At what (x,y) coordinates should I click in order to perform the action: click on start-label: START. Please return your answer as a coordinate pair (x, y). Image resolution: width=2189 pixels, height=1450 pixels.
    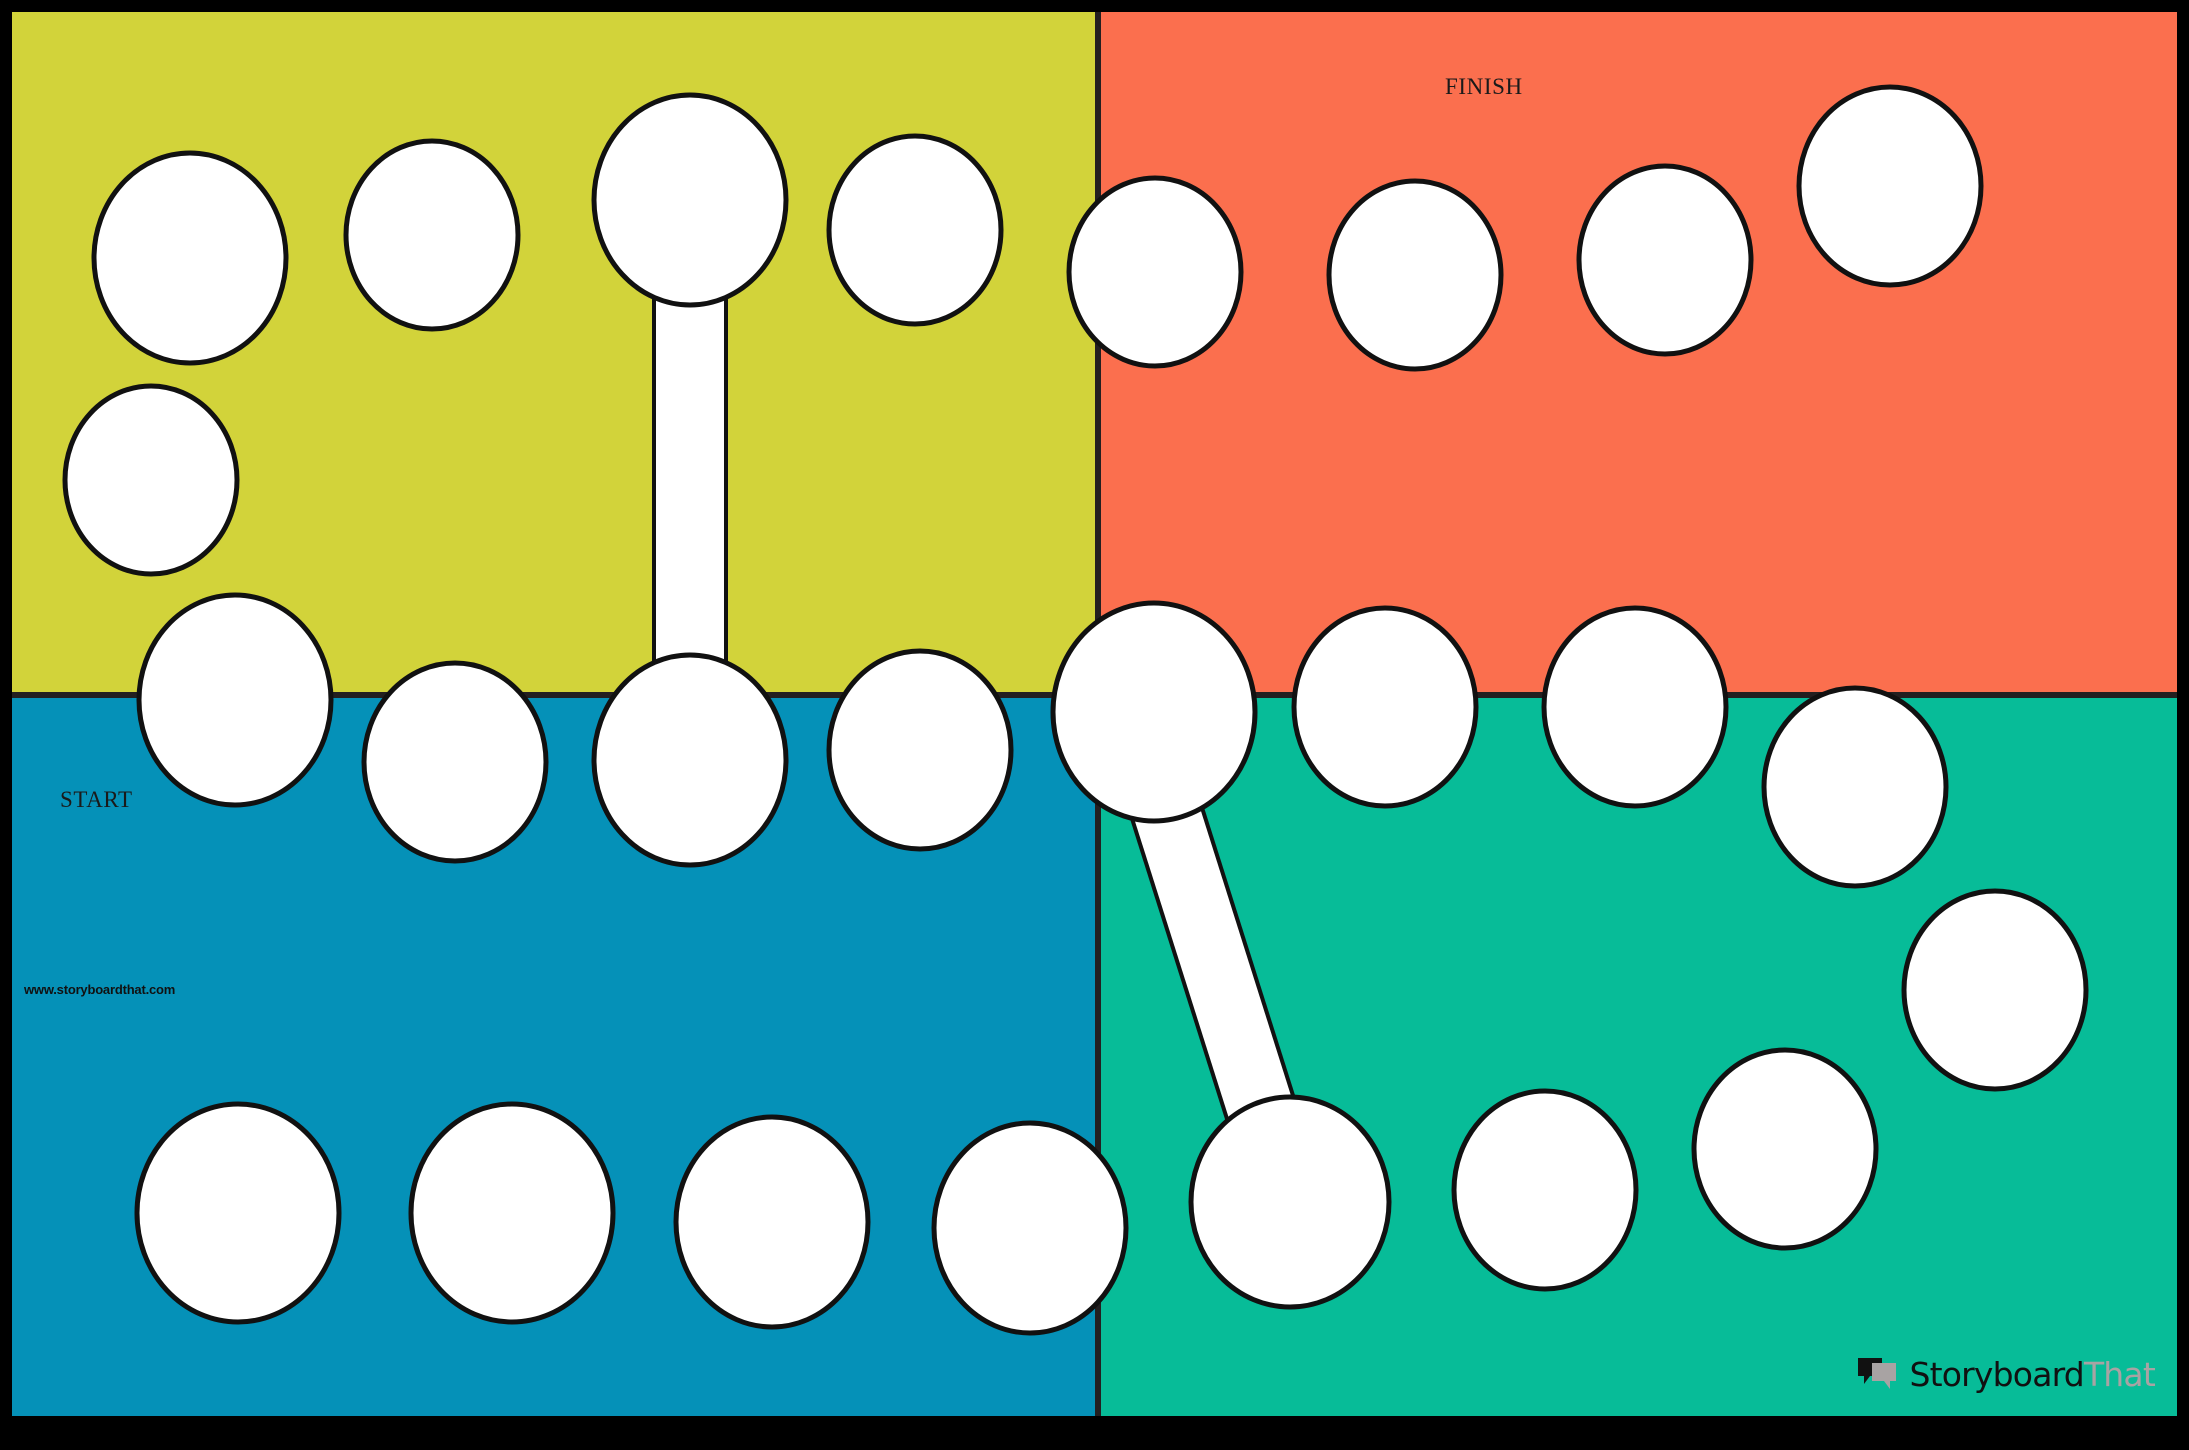
    Looking at the image, I should click on (96, 799).